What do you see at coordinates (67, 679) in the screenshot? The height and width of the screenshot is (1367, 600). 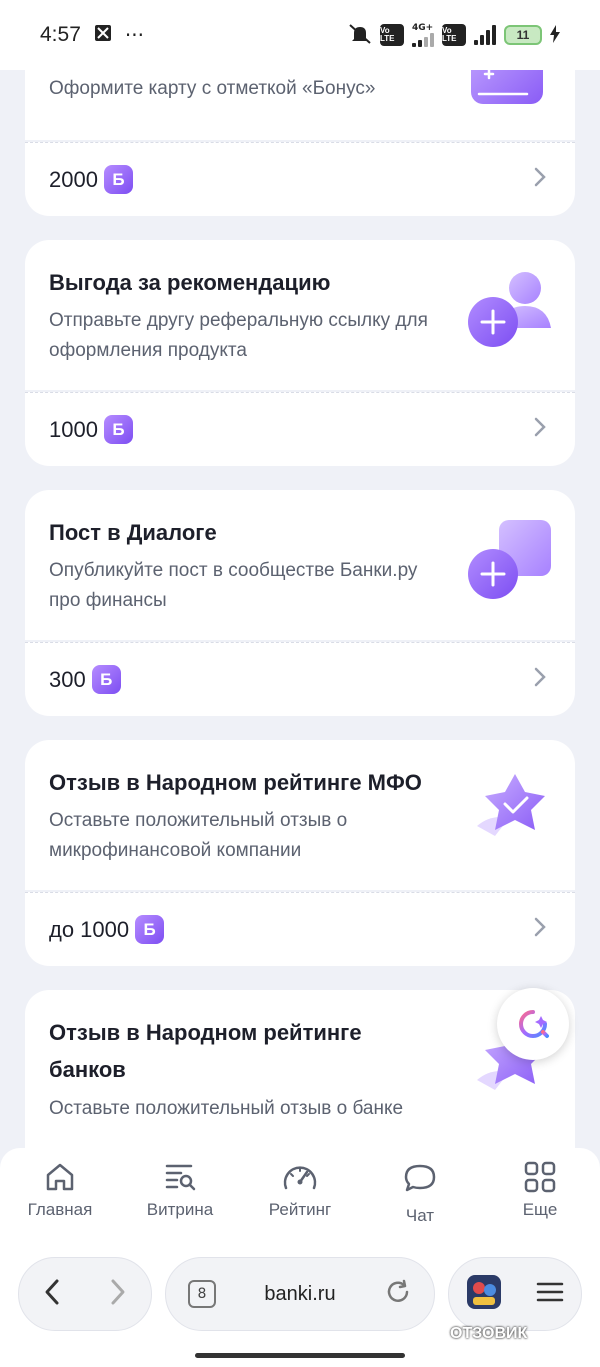 I see `reward-amount: 300` at bounding box center [67, 679].